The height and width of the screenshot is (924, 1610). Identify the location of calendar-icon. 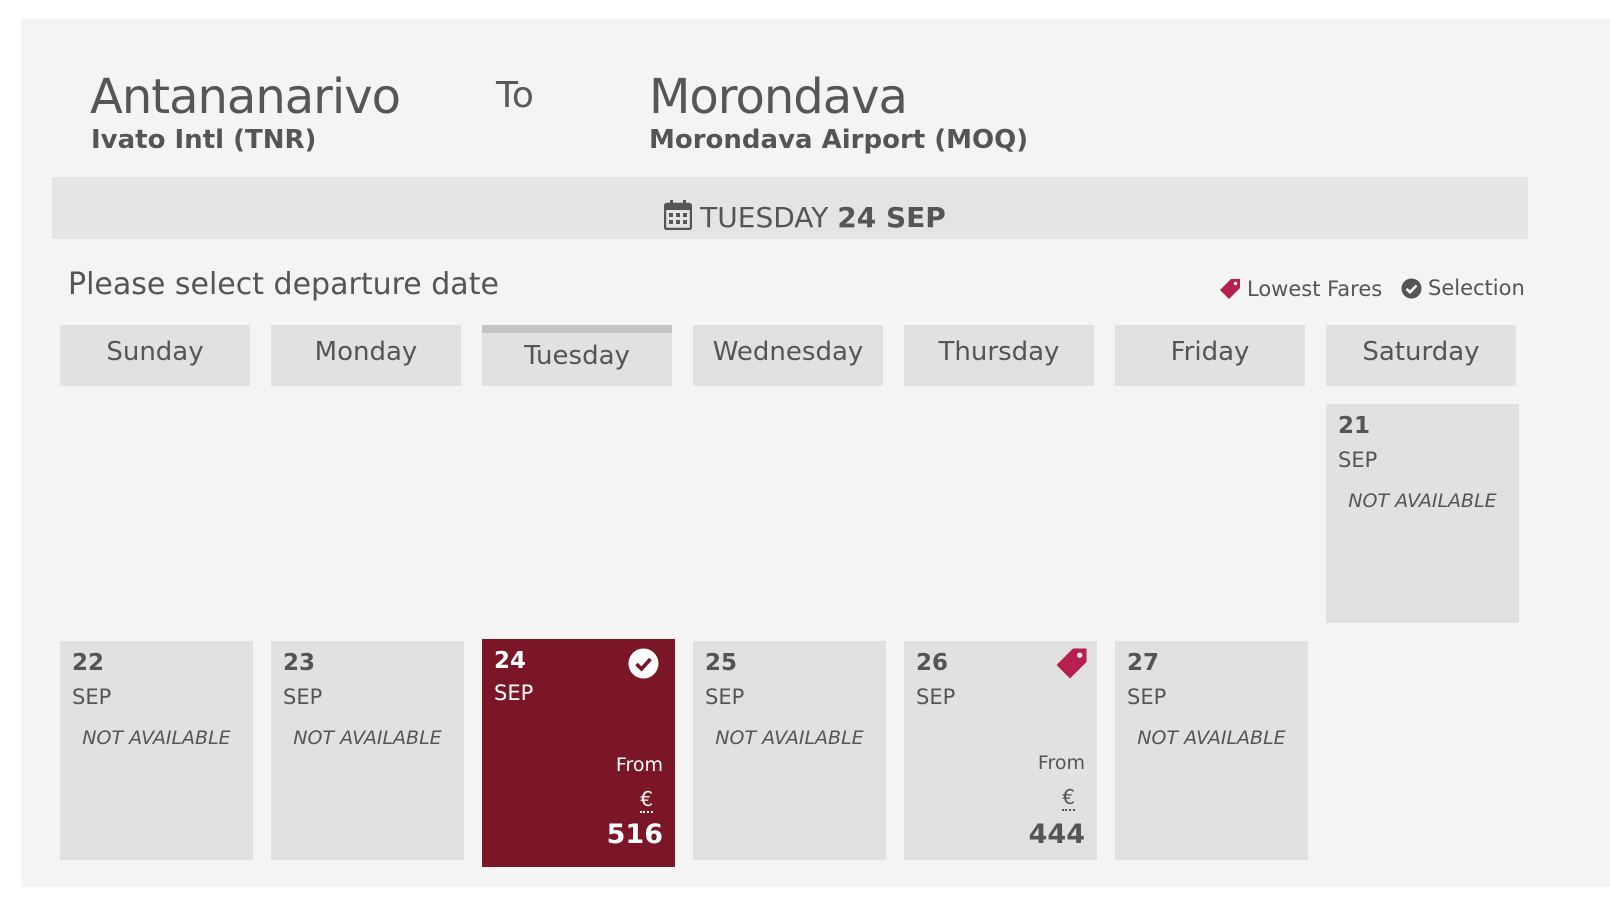
(678, 217).